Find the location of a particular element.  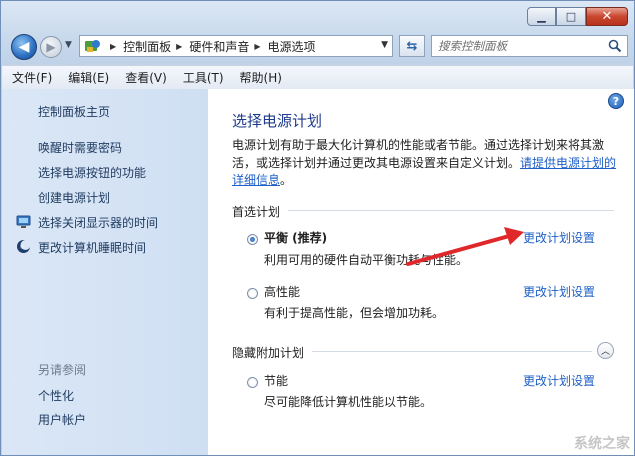

menu-tools: 工具(T) is located at coordinates (203, 77).